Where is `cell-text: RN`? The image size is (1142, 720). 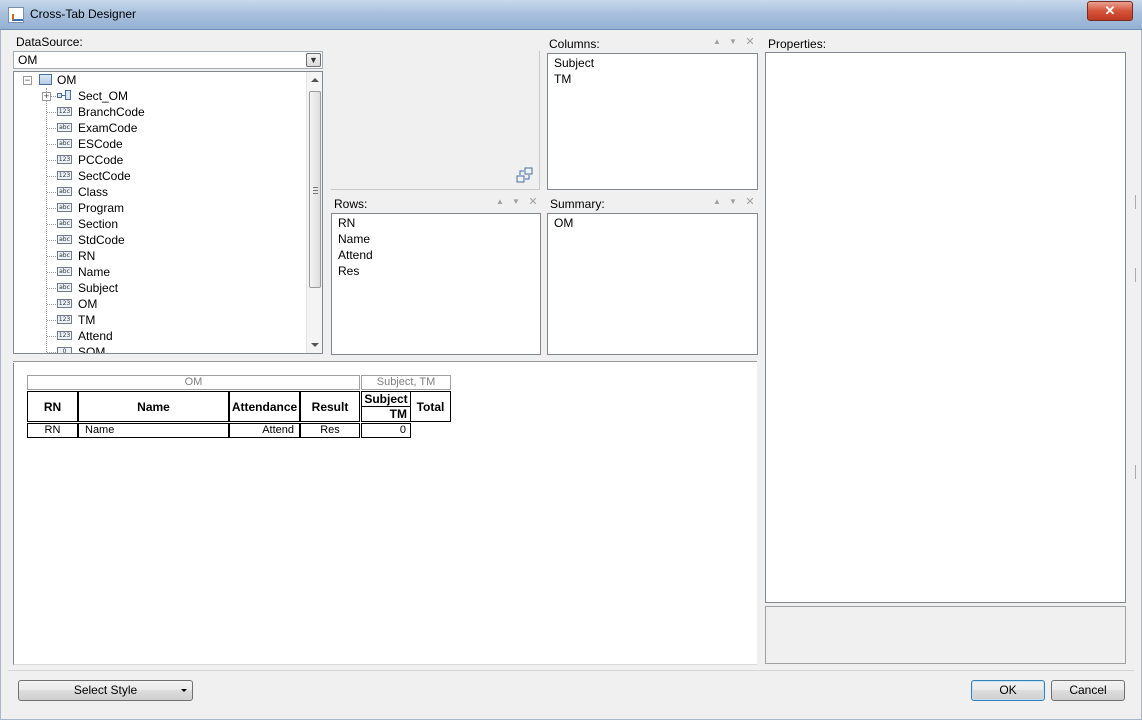
cell-text: RN is located at coordinates (52, 430).